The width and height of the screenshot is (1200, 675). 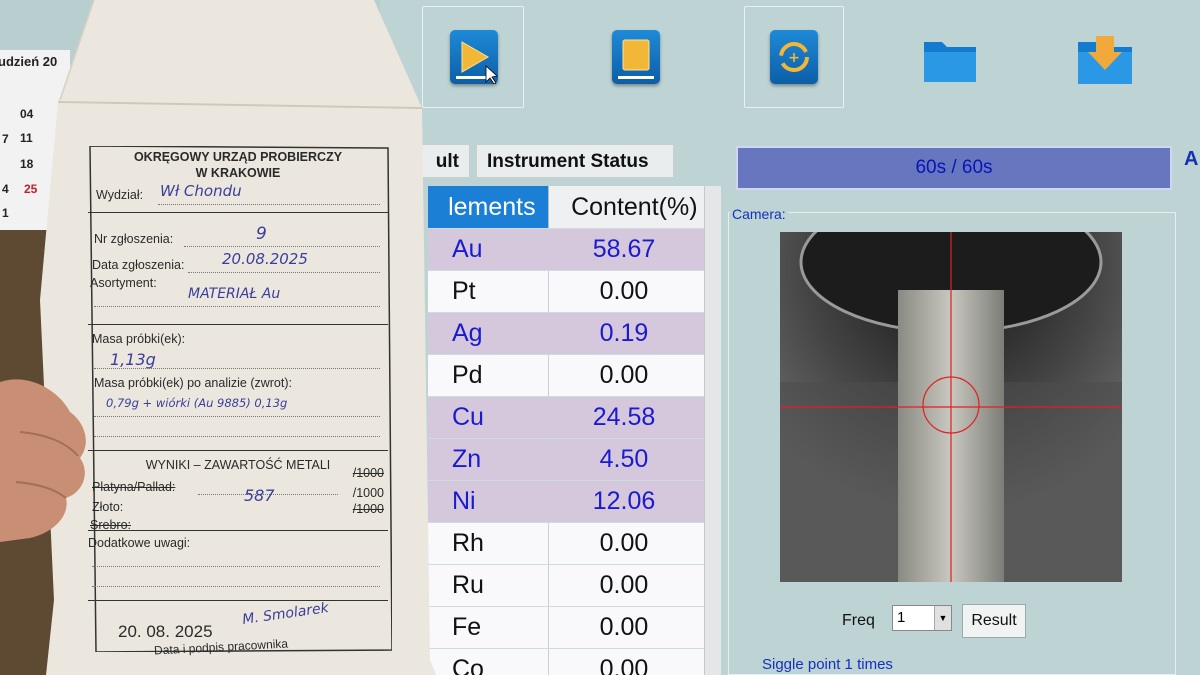 What do you see at coordinates (474, 57) in the screenshot?
I see `play-icon` at bounding box center [474, 57].